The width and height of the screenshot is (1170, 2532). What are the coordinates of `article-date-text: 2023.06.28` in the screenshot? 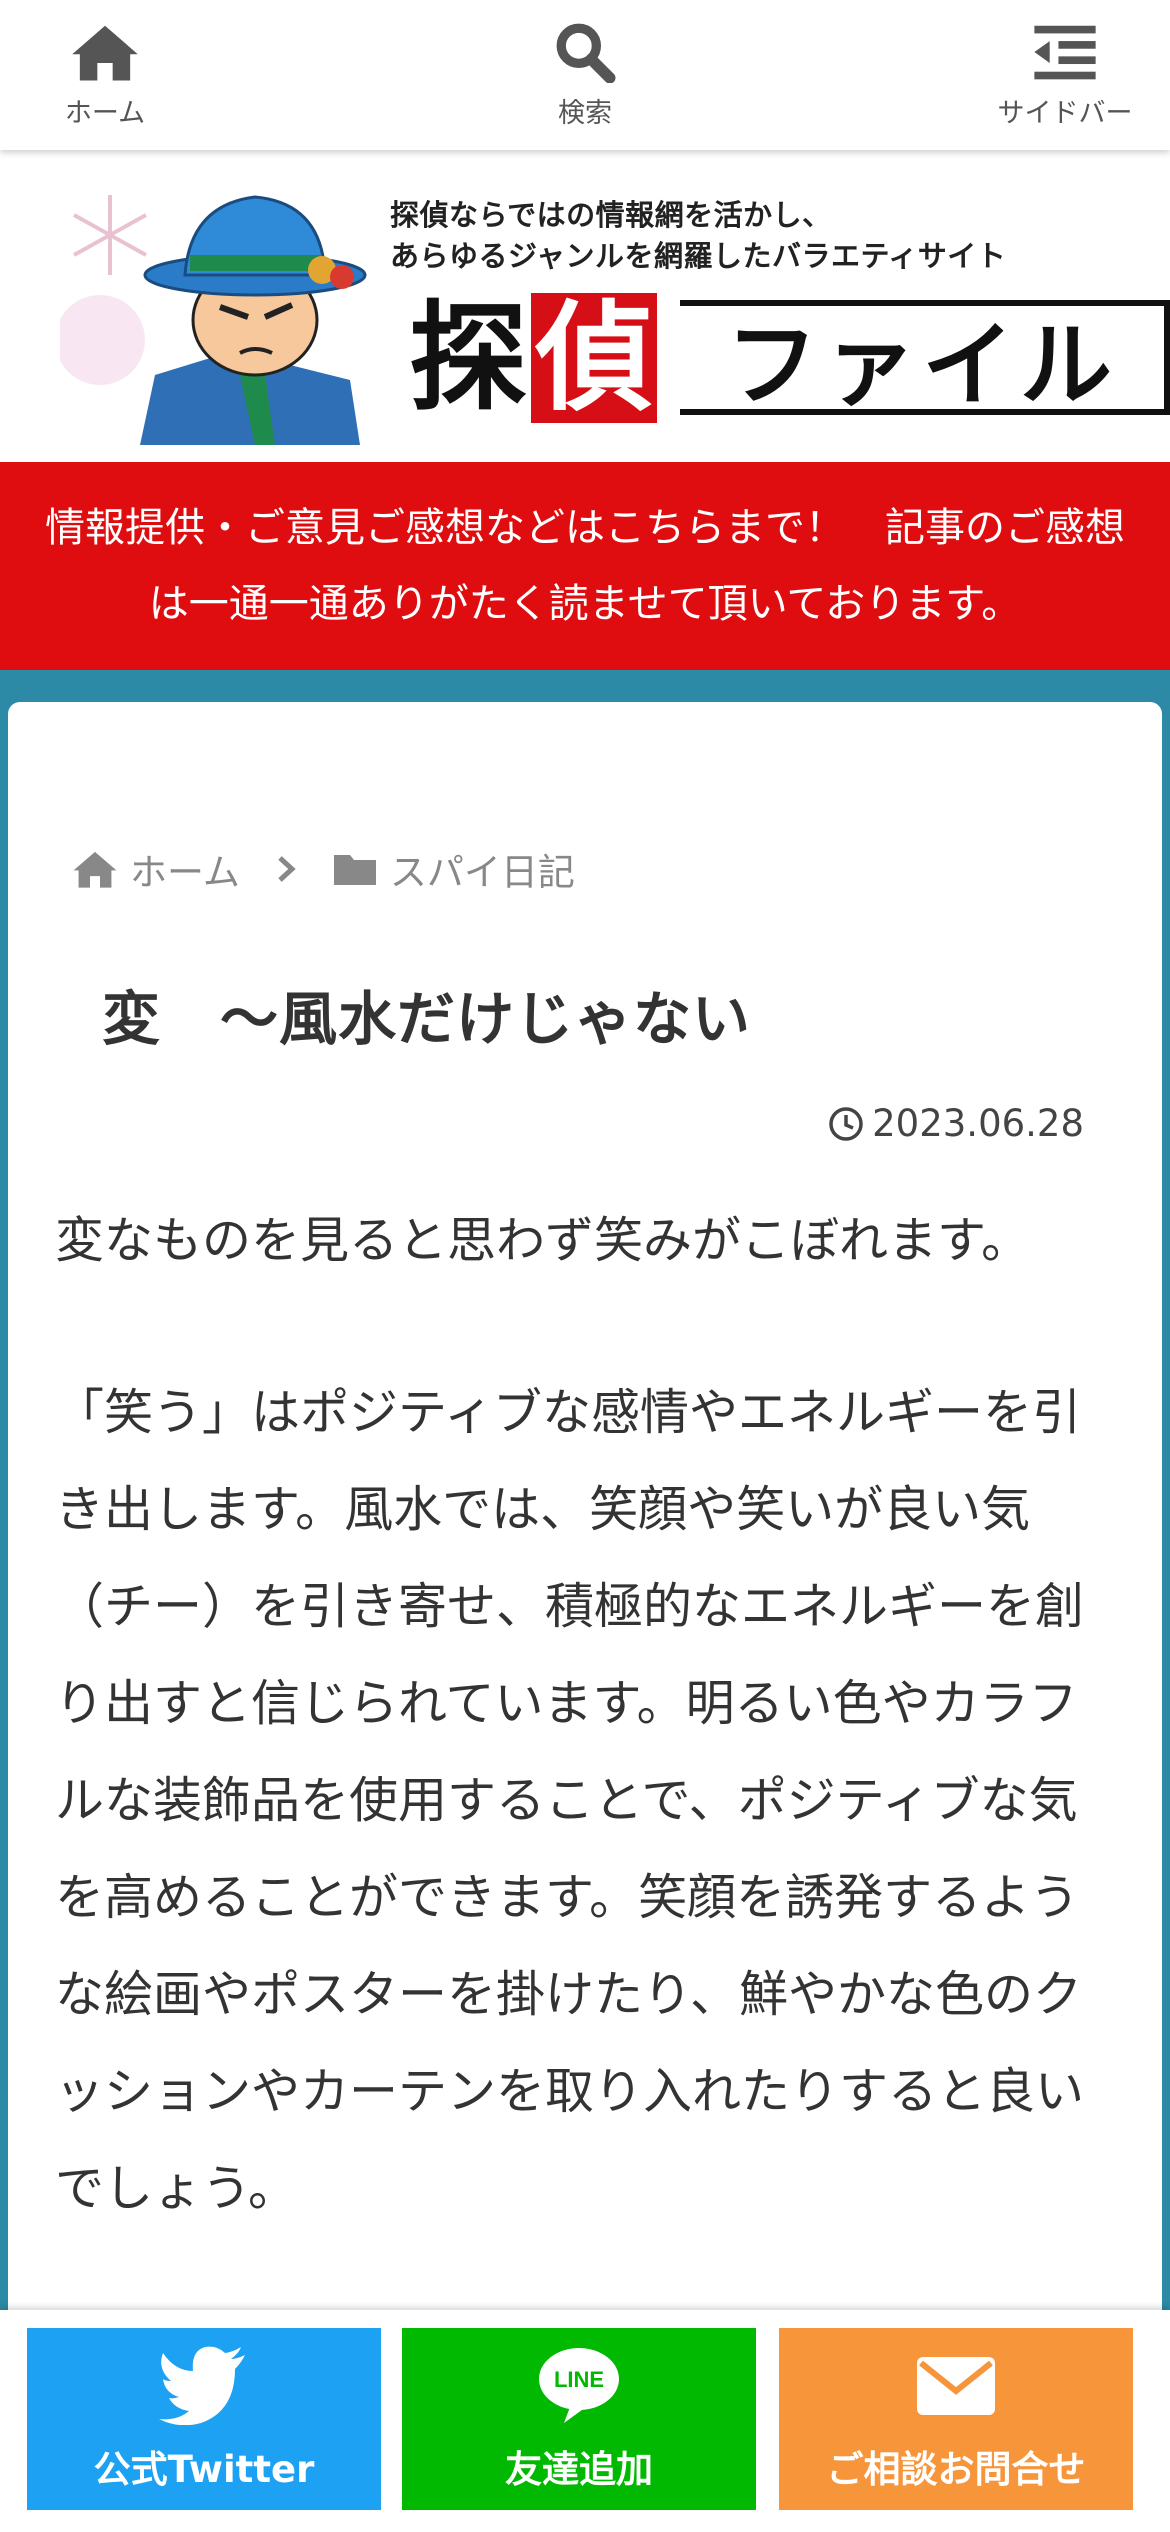 It's located at (978, 1123).